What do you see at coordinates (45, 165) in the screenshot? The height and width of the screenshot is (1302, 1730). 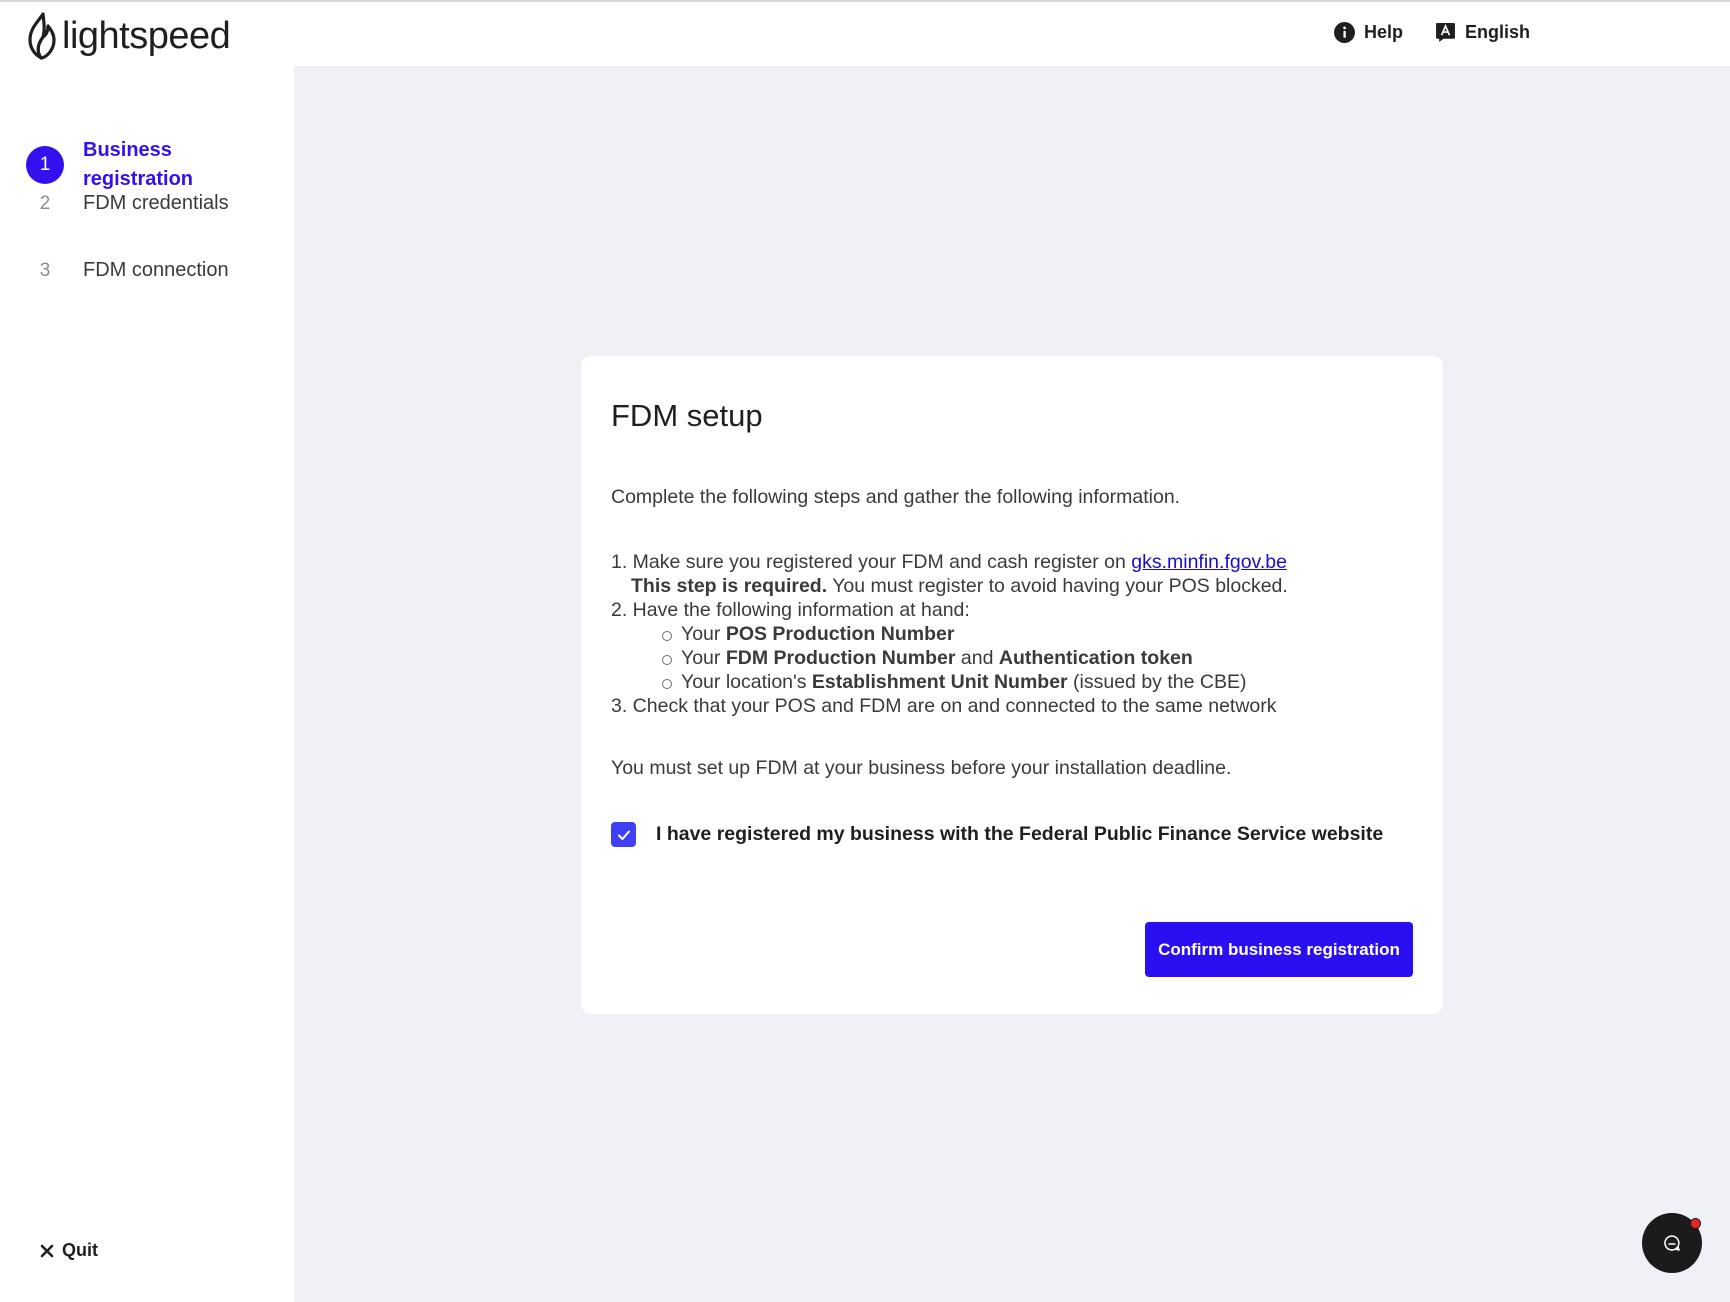 I see `step-number-1: 1` at bounding box center [45, 165].